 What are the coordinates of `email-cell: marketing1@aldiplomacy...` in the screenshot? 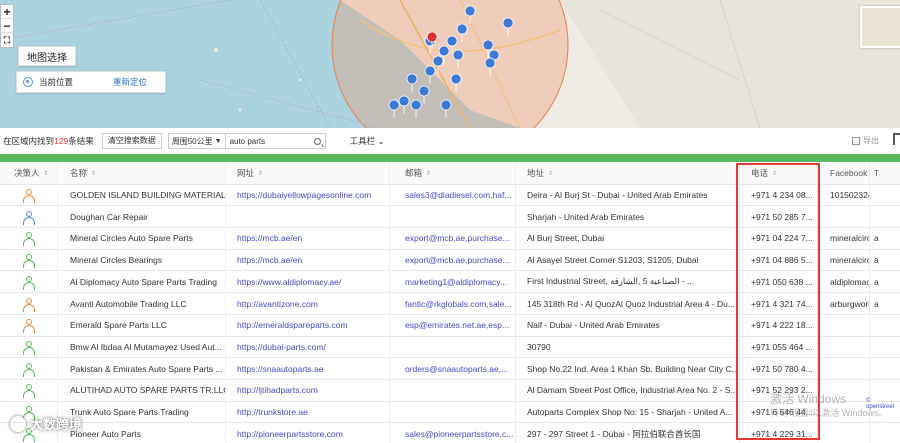 It's located at (453, 282).